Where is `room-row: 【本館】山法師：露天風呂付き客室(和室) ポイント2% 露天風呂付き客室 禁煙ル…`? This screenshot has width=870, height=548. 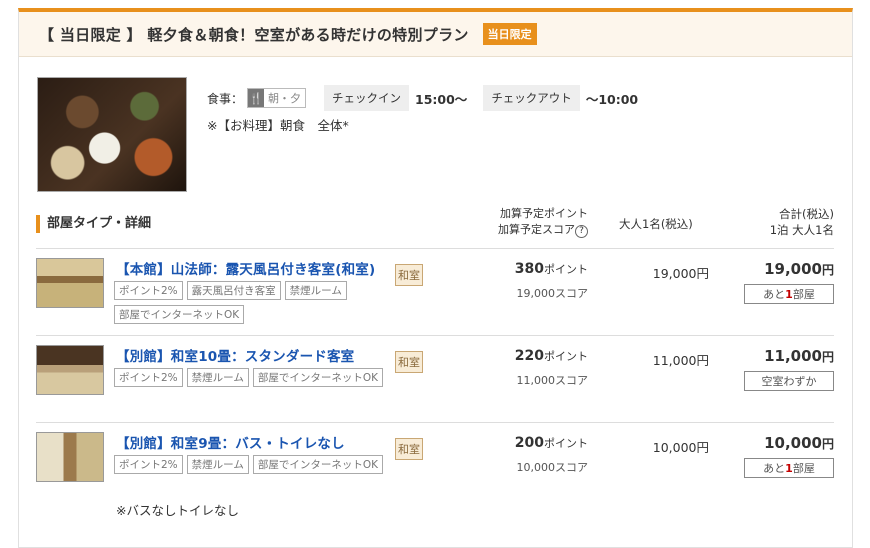
room-row: 【本館】山法師：露天風呂付き客室(和室) ポイント2% 露天風呂付き客室 禁煙ル… is located at coordinates (435, 291).